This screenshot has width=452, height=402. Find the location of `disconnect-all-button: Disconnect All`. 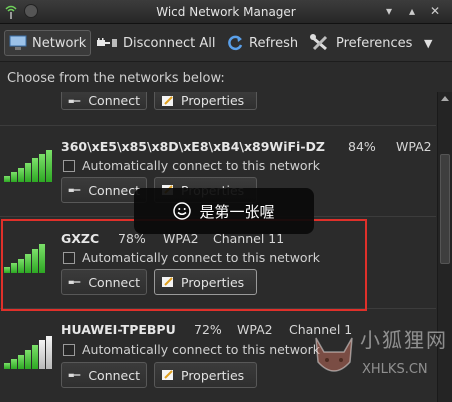

disconnect-all-button: Disconnect All is located at coordinates (155, 43).